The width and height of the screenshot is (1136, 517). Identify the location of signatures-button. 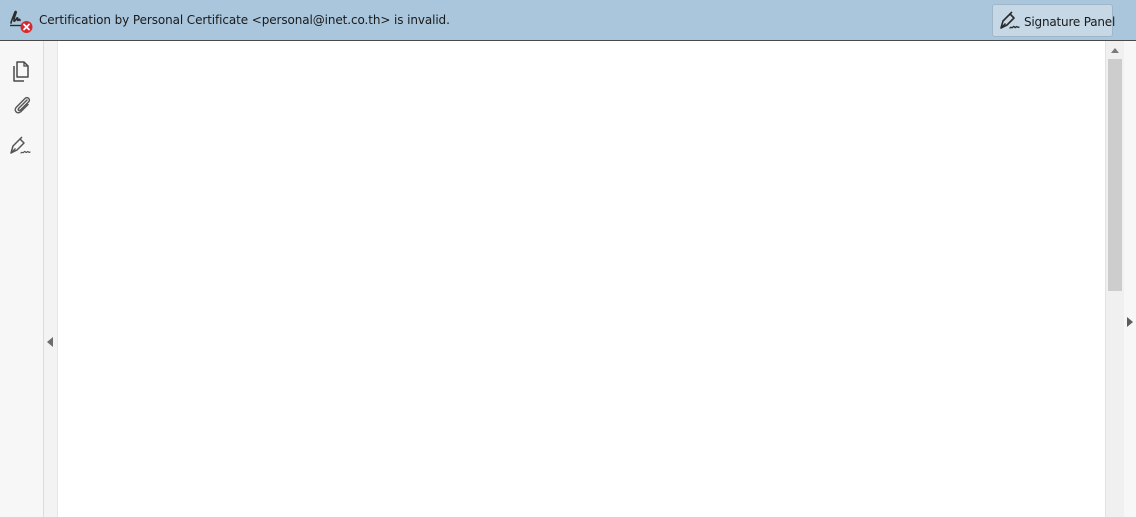
(22, 145).